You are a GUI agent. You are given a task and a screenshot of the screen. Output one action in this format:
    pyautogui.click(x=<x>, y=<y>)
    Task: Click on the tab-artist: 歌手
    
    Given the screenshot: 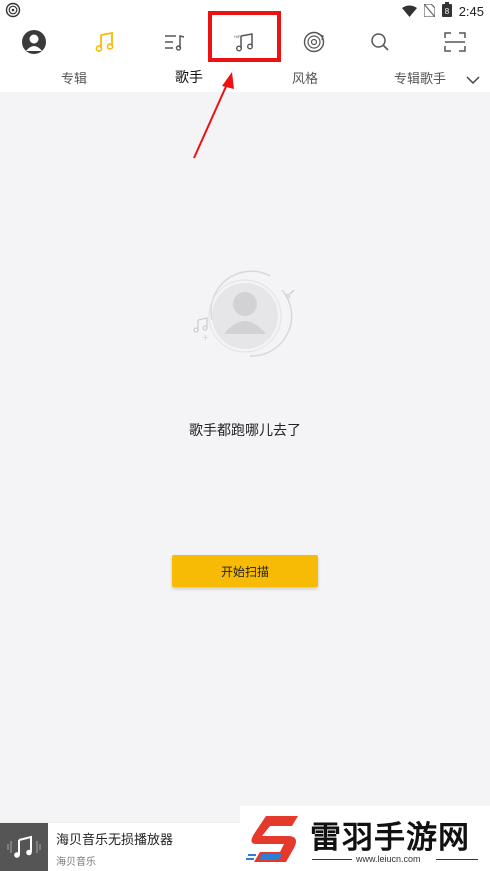 What is the action you would take?
    pyautogui.click(x=189, y=77)
    